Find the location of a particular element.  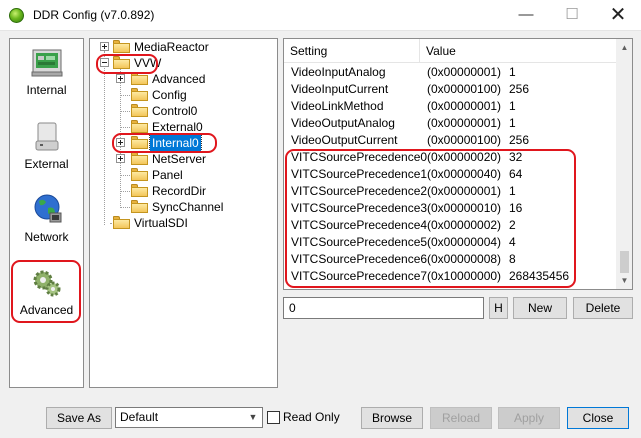

tree-item-label: Panel is located at coordinates (167, 175).